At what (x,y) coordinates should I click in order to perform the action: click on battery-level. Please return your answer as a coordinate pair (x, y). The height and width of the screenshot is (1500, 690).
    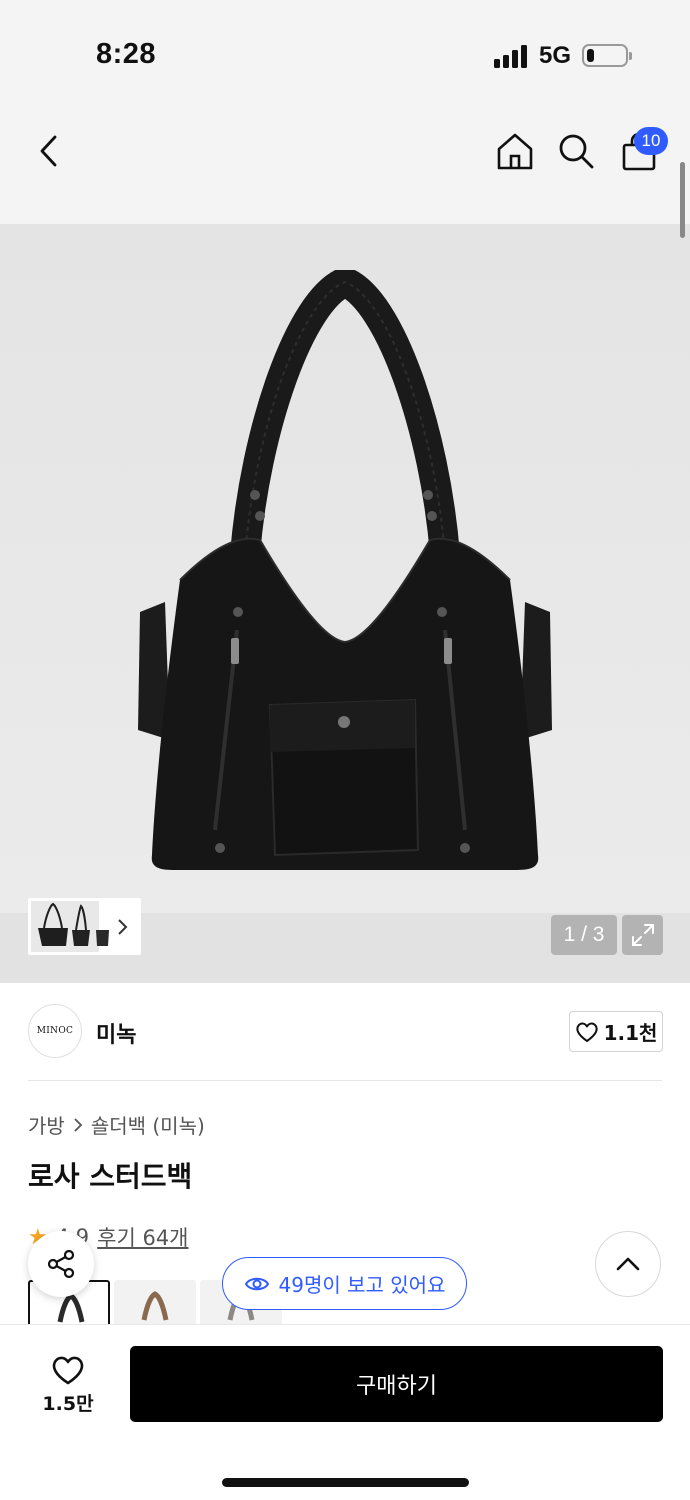
    Looking at the image, I should click on (590, 55).